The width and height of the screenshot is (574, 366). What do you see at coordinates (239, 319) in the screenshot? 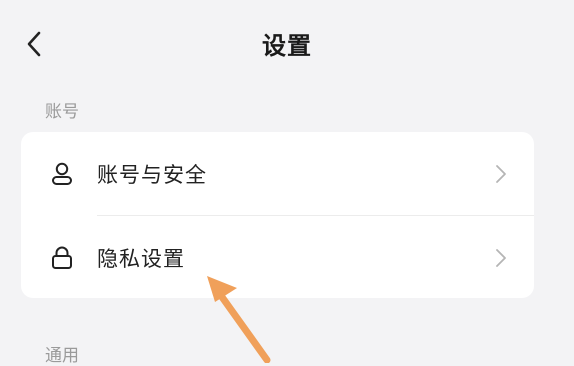
I see `annotation-arrow-icon` at bounding box center [239, 319].